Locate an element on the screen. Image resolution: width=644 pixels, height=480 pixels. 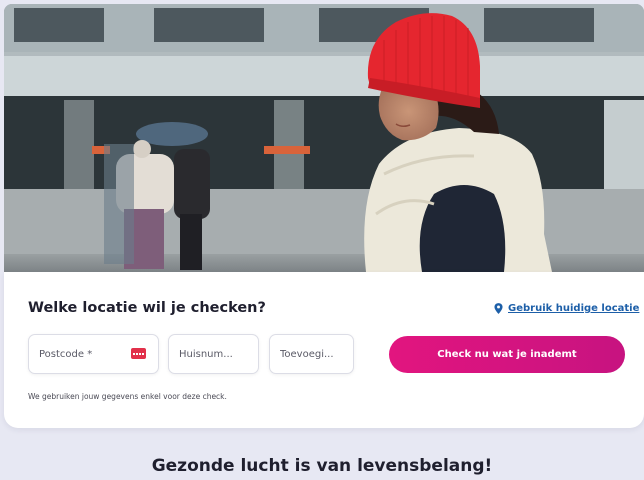
use-current-location-link: Gebruik huidige locatie is located at coordinates (566, 308).